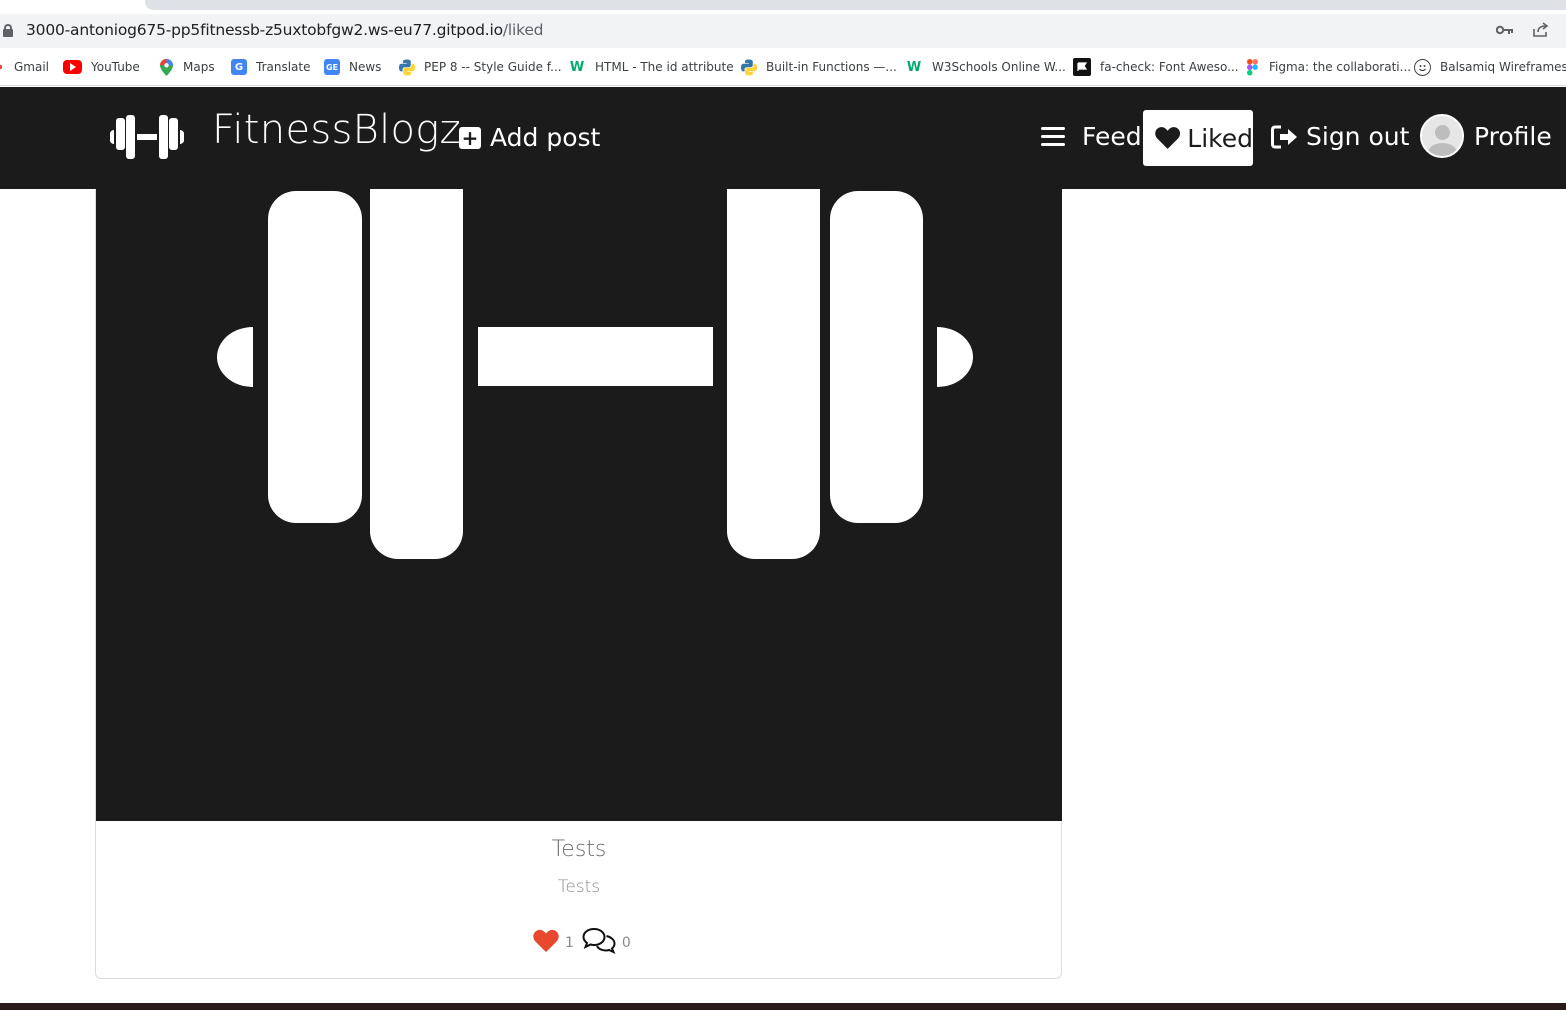  I want to click on bookmark-label: HTML - The id attribute, so click(664, 67).